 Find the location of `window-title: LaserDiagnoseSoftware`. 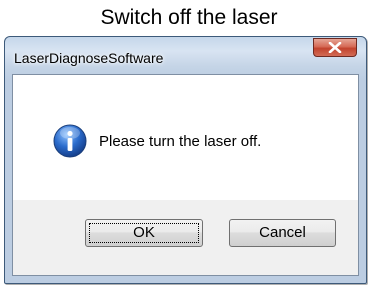

window-title: LaserDiagnoseSoftware is located at coordinates (89, 58).